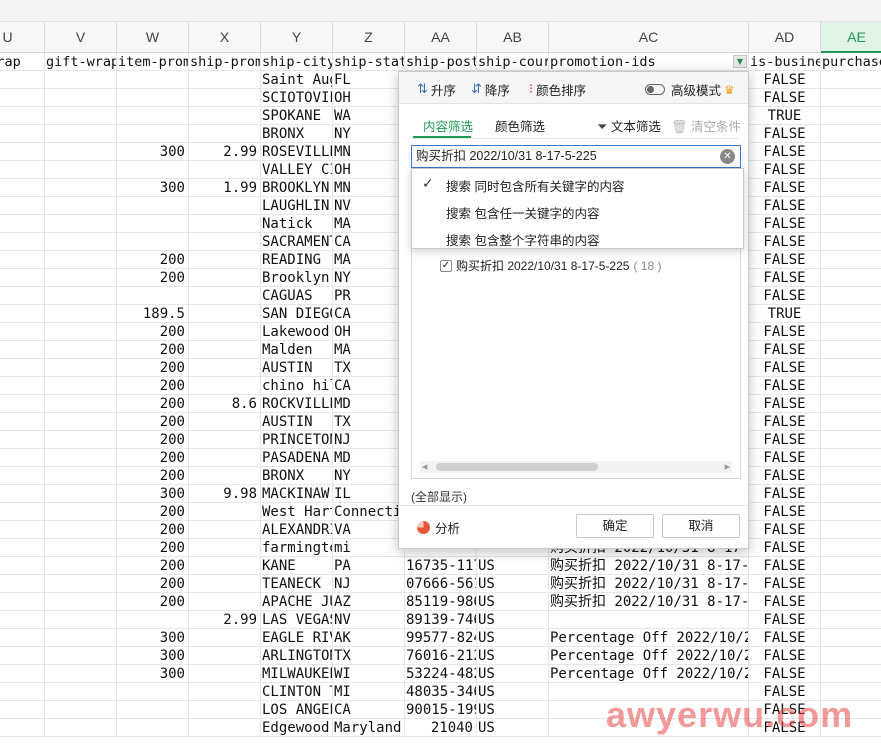 The height and width of the screenshot is (746, 881). What do you see at coordinates (369, 548) in the screenshot?
I see `table-cell: mi` at bounding box center [369, 548].